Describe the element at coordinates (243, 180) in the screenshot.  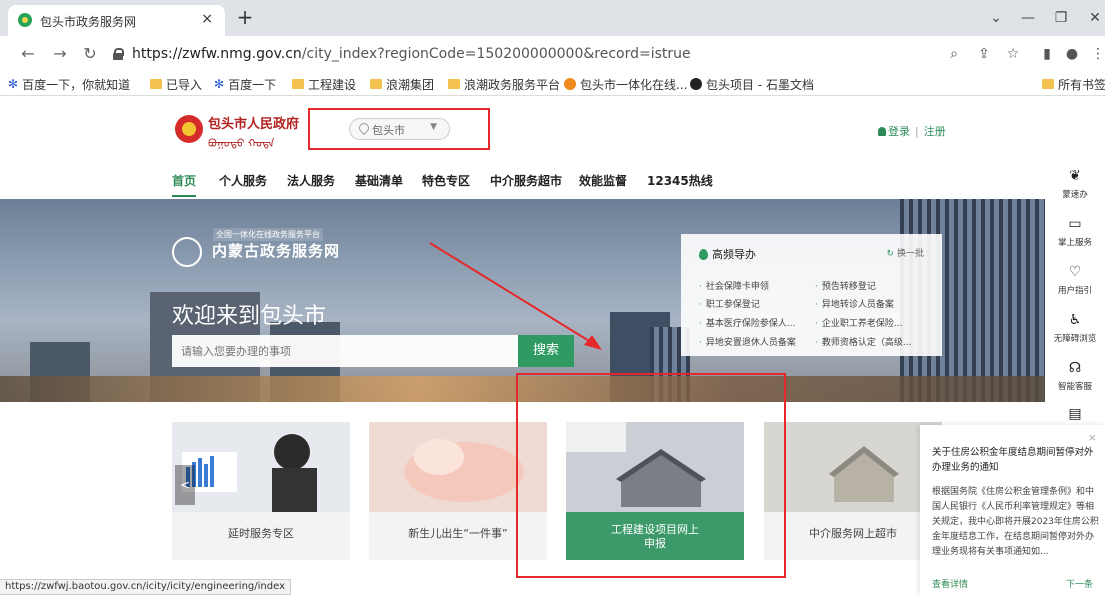
I see `nav-personal-services: 个人服务` at that location.